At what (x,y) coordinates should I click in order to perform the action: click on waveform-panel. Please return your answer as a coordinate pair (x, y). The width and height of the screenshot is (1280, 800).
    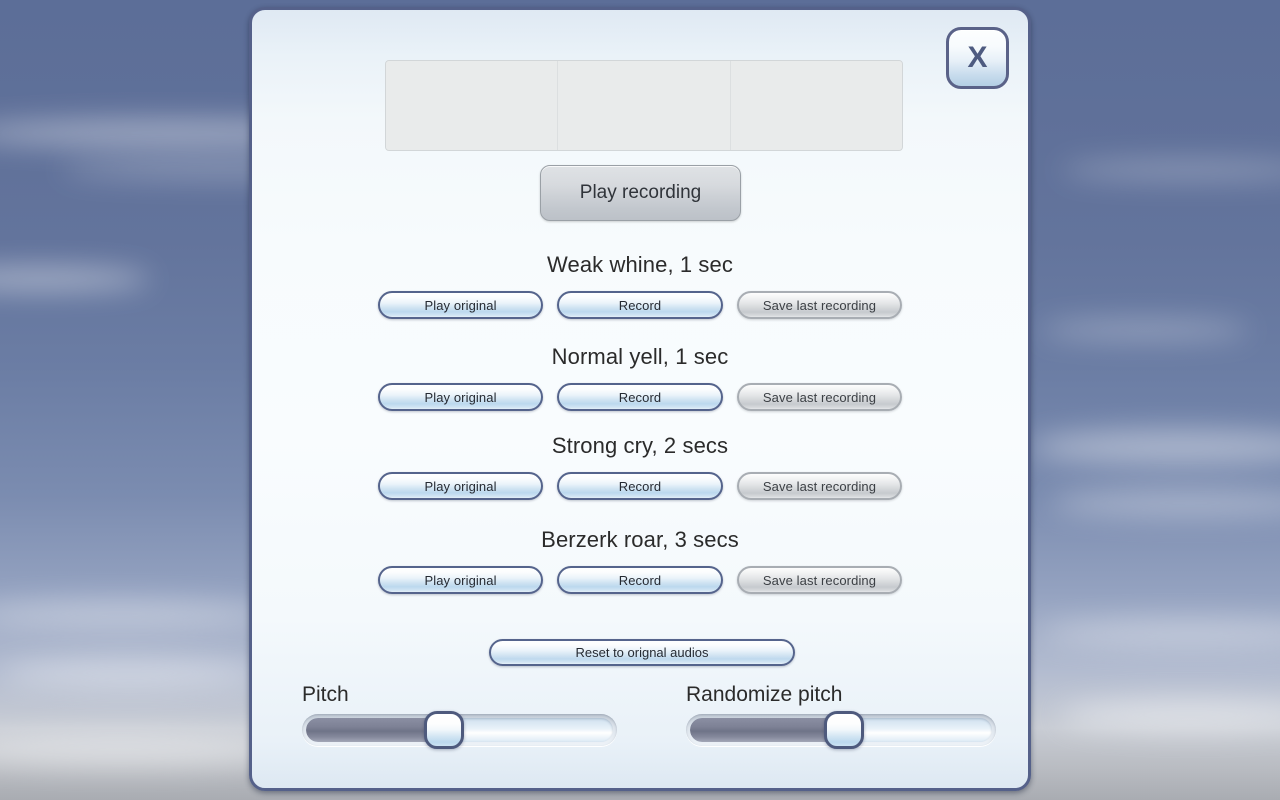
    Looking at the image, I should click on (644, 105).